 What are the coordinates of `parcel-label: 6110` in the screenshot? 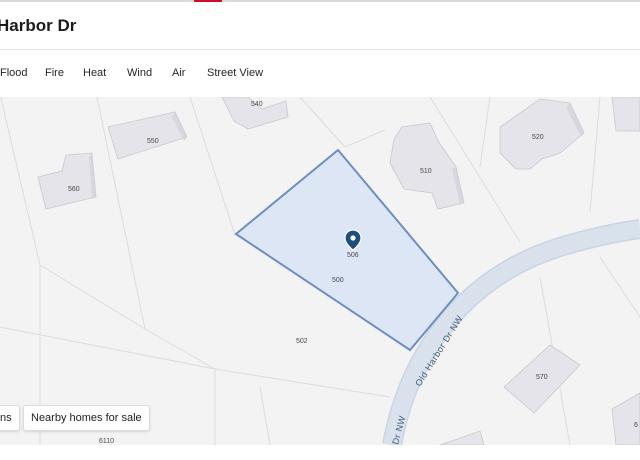 It's located at (106, 441).